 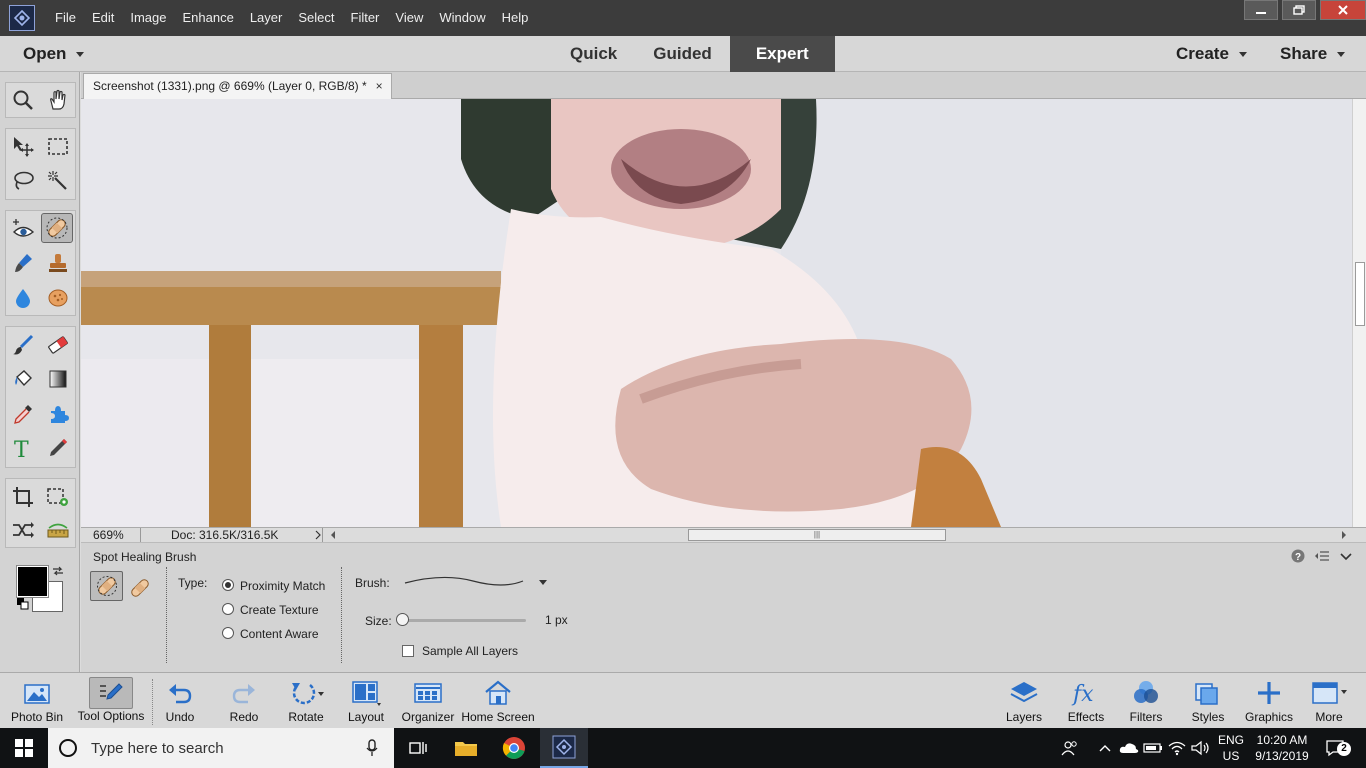 What do you see at coordinates (57, 228) in the screenshot?
I see `spot-healing-brush-tool` at bounding box center [57, 228].